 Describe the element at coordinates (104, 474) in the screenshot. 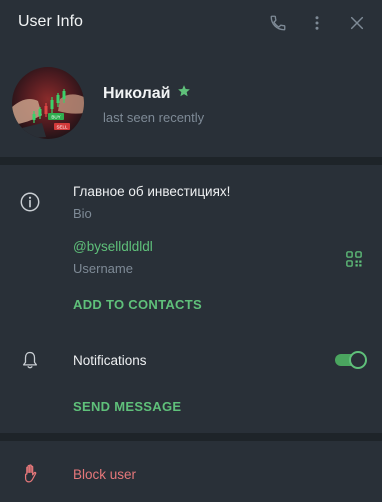

I see `block-user-button: Block user` at that location.